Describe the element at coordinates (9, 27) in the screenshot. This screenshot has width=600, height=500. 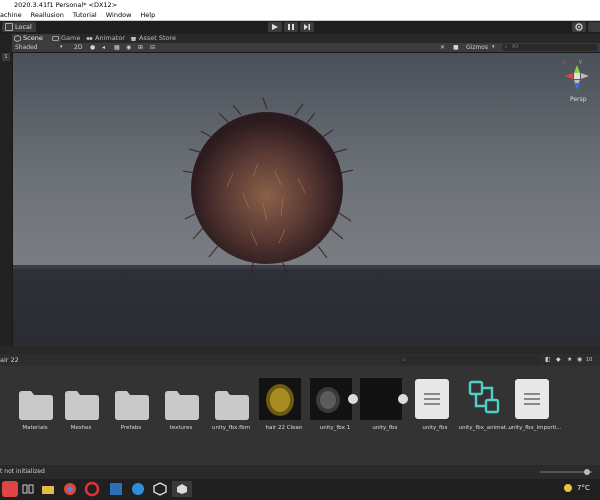
I see `local-icon` at that location.